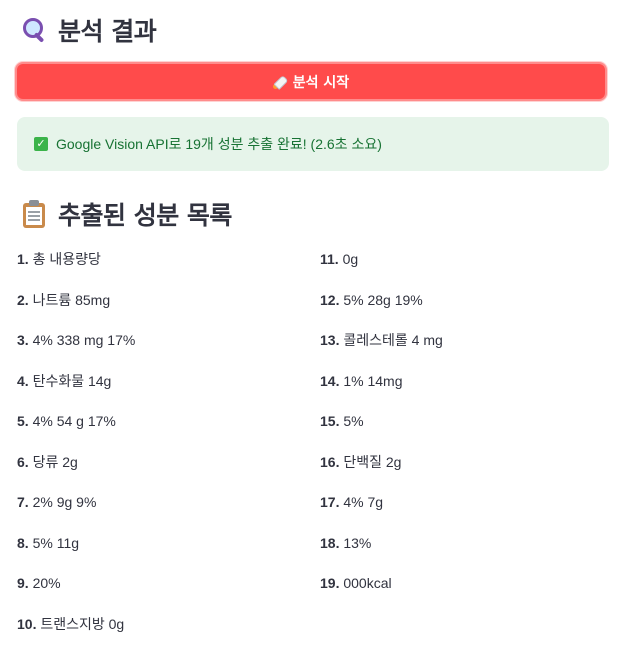 Image resolution: width=619 pixels, height=654 pixels. What do you see at coordinates (76, 593) in the screenshot?
I see `ingredient-item: 9. 20%` at bounding box center [76, 593].